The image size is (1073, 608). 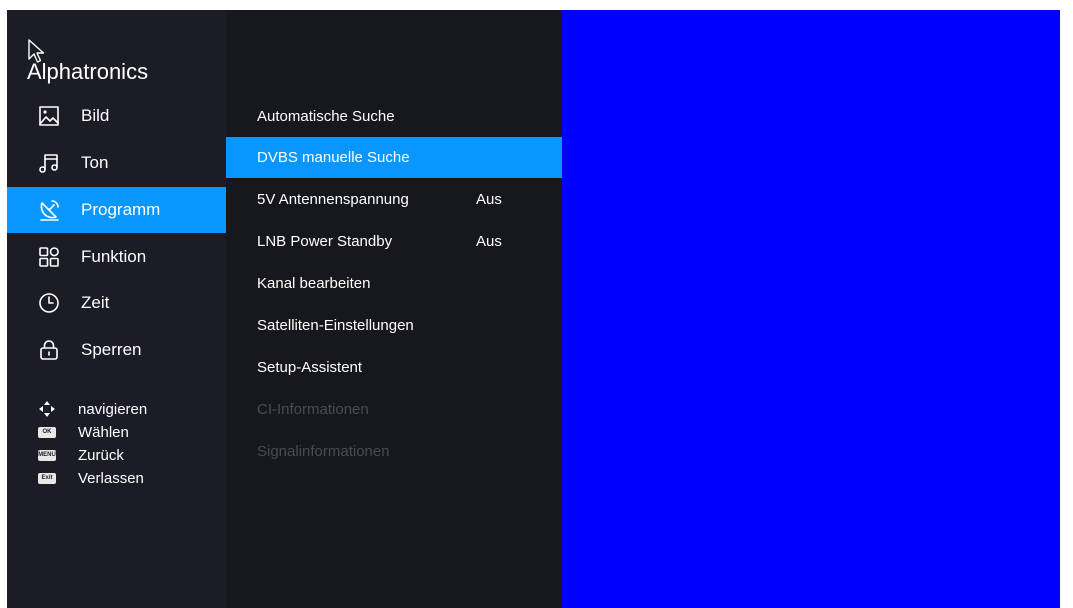 I want to click on hint-label: Zurück, so click(x=101, y=455).